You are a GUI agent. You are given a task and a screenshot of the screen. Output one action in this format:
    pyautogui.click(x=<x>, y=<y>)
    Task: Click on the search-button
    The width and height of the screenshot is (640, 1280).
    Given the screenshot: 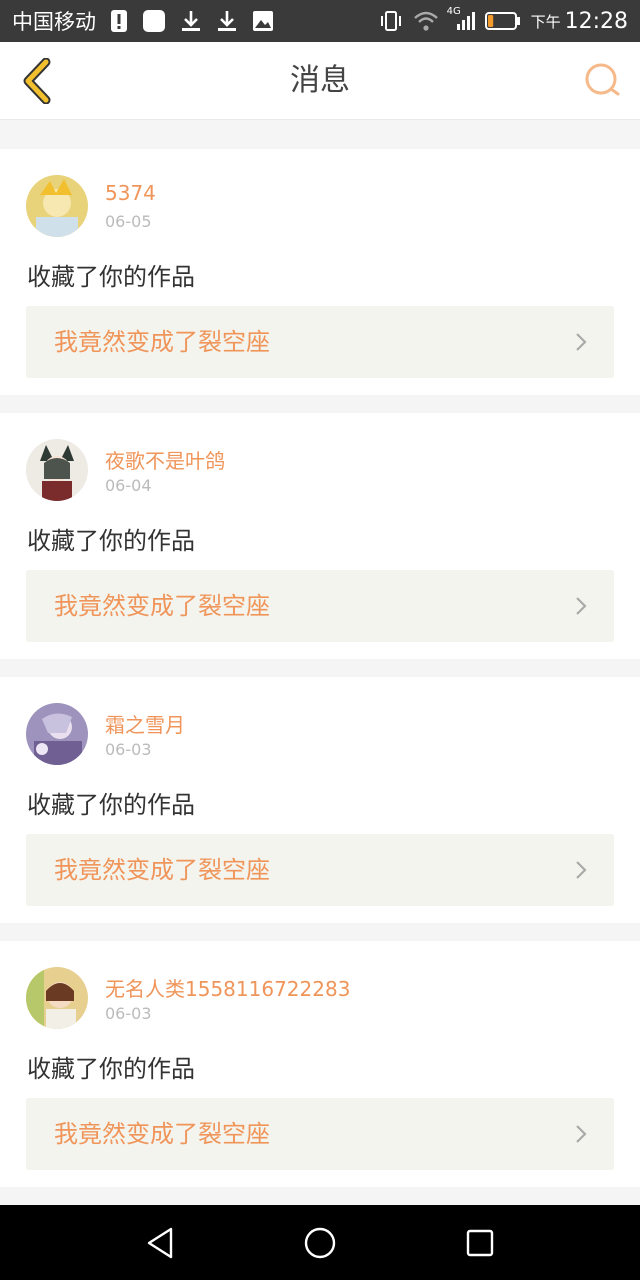 What is the action you would take?
    pyautogui.click(x=603, y=81)
    